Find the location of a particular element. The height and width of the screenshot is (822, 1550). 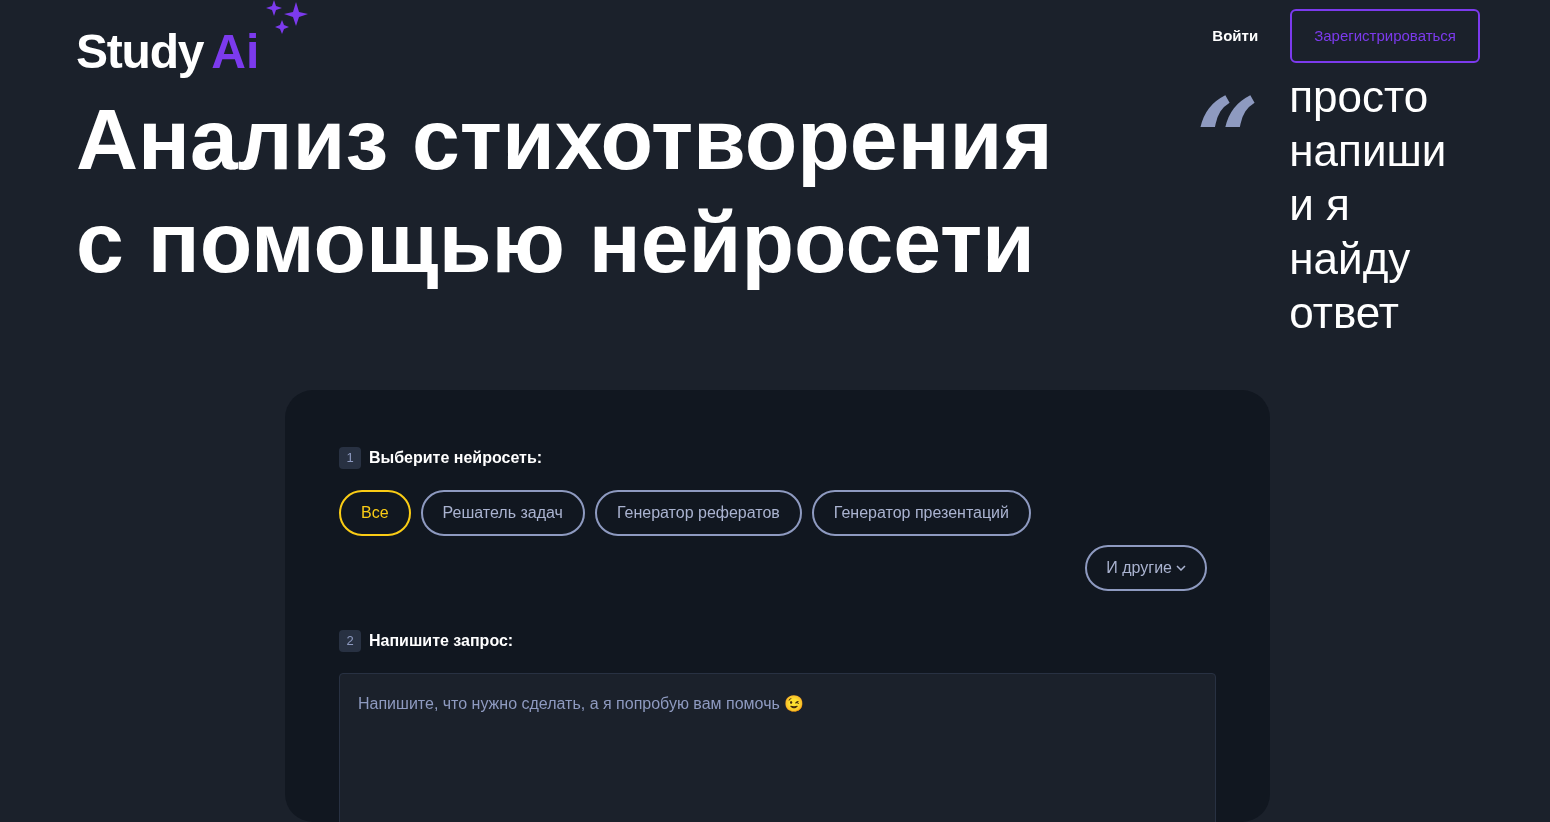

filter-chip: Все is located at coordinates (375, 513).